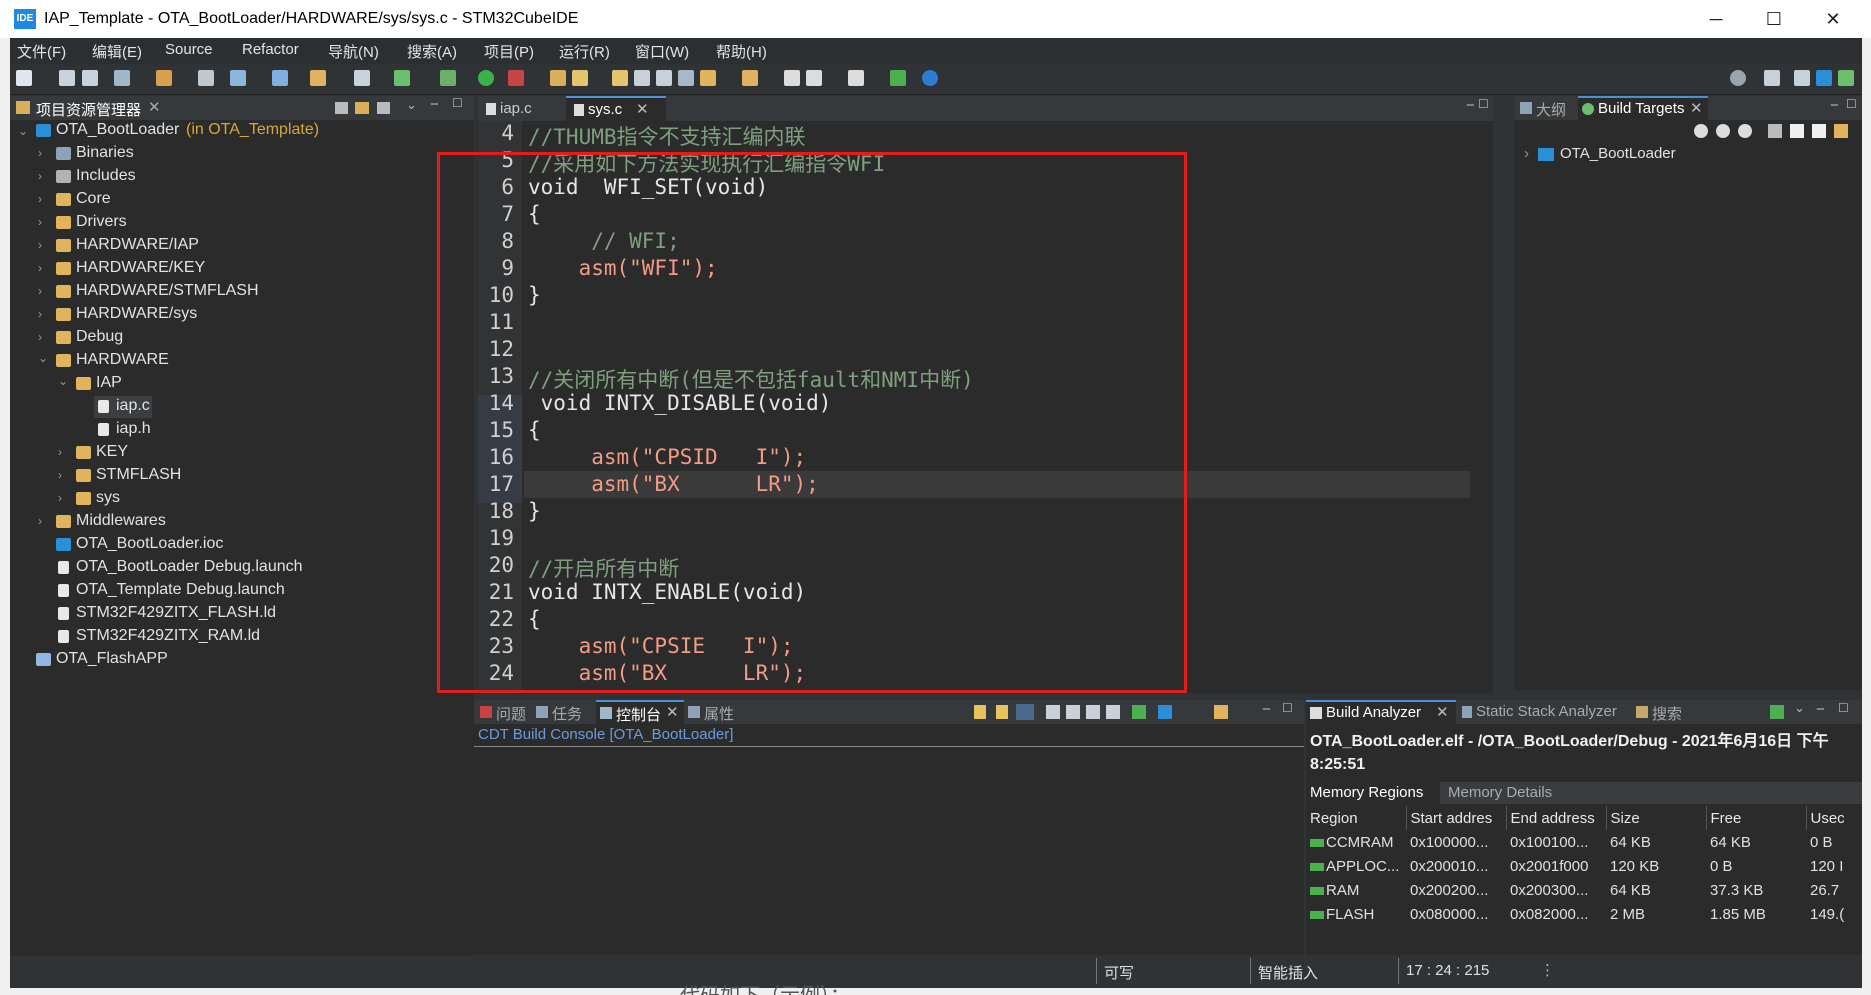  I want to click on tab-sys-c: sys.c ✕, so click(616, 108).